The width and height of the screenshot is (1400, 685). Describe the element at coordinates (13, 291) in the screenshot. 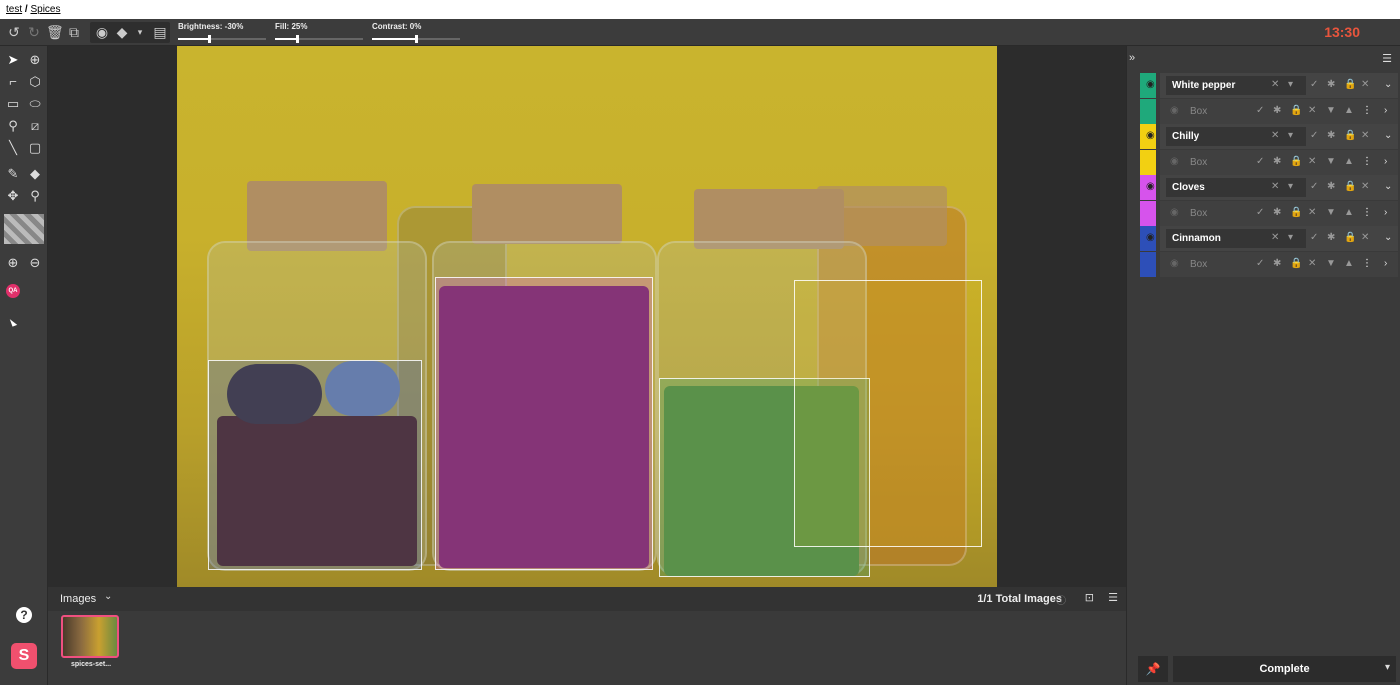

I see `qa-badge: QA` at that location.